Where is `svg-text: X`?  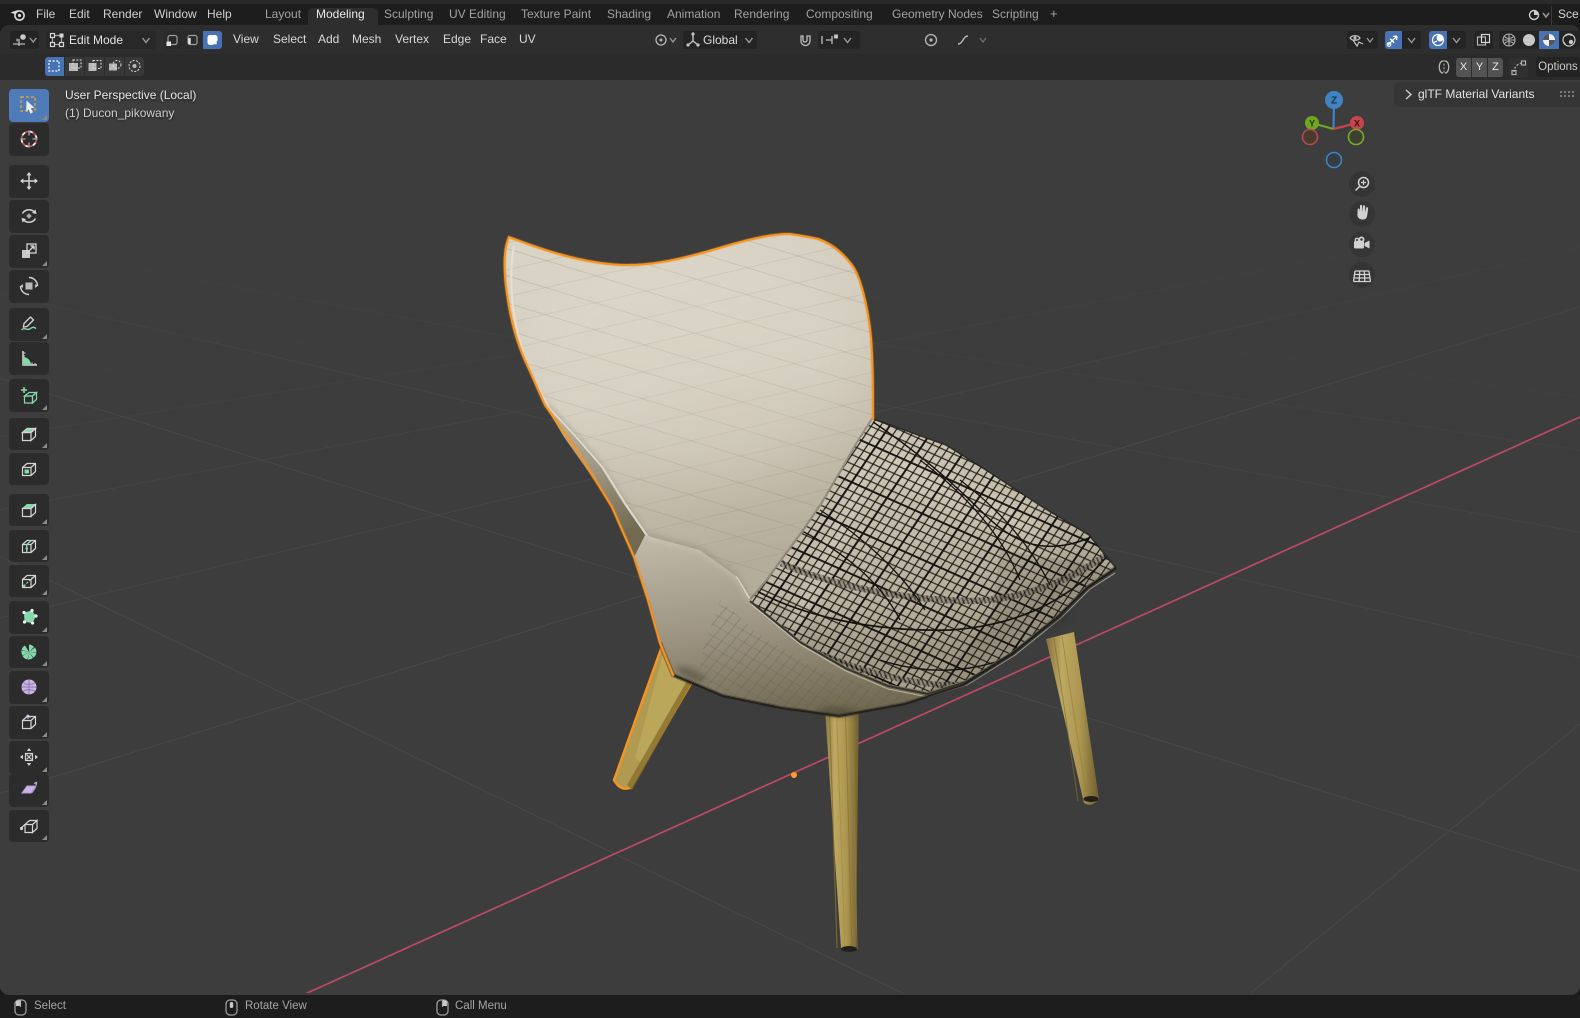 svg-text: X is located at coordinates (1357, 124).